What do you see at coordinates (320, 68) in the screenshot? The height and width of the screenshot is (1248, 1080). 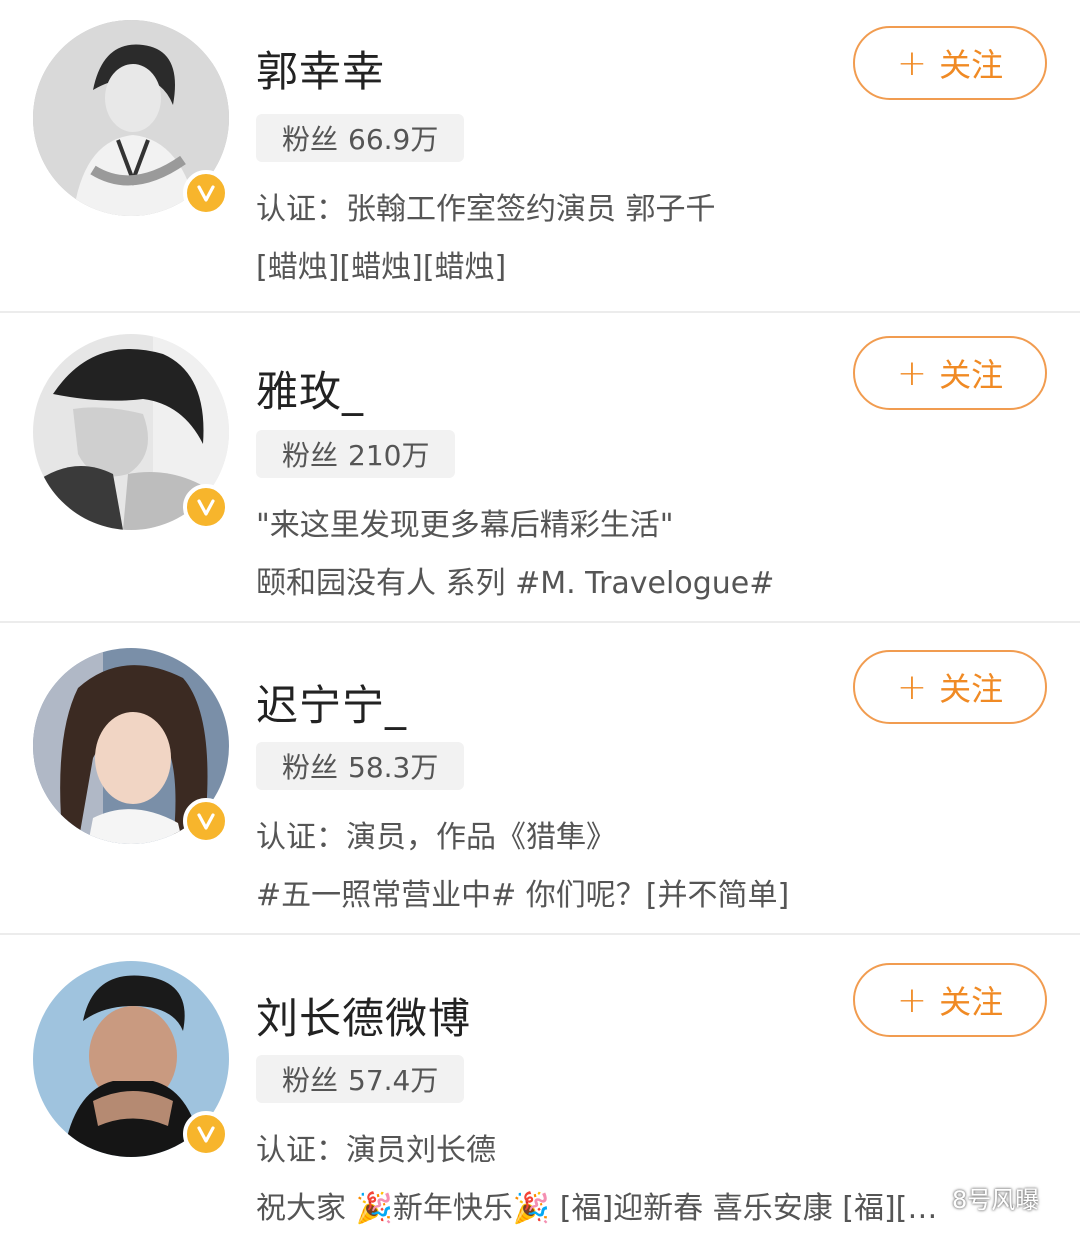 I see `user-name: 郭幸幸` at bounding box center [320, 68].